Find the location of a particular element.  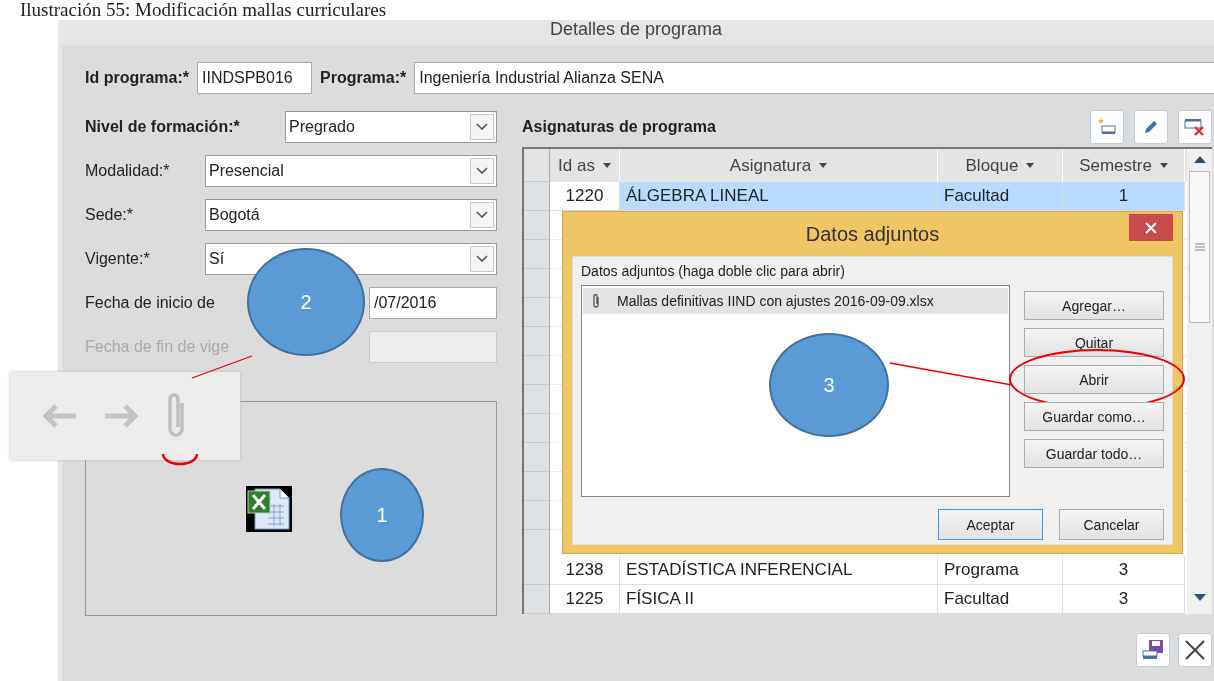

field-label: Vigente:* is located at coordinates (117, 259).